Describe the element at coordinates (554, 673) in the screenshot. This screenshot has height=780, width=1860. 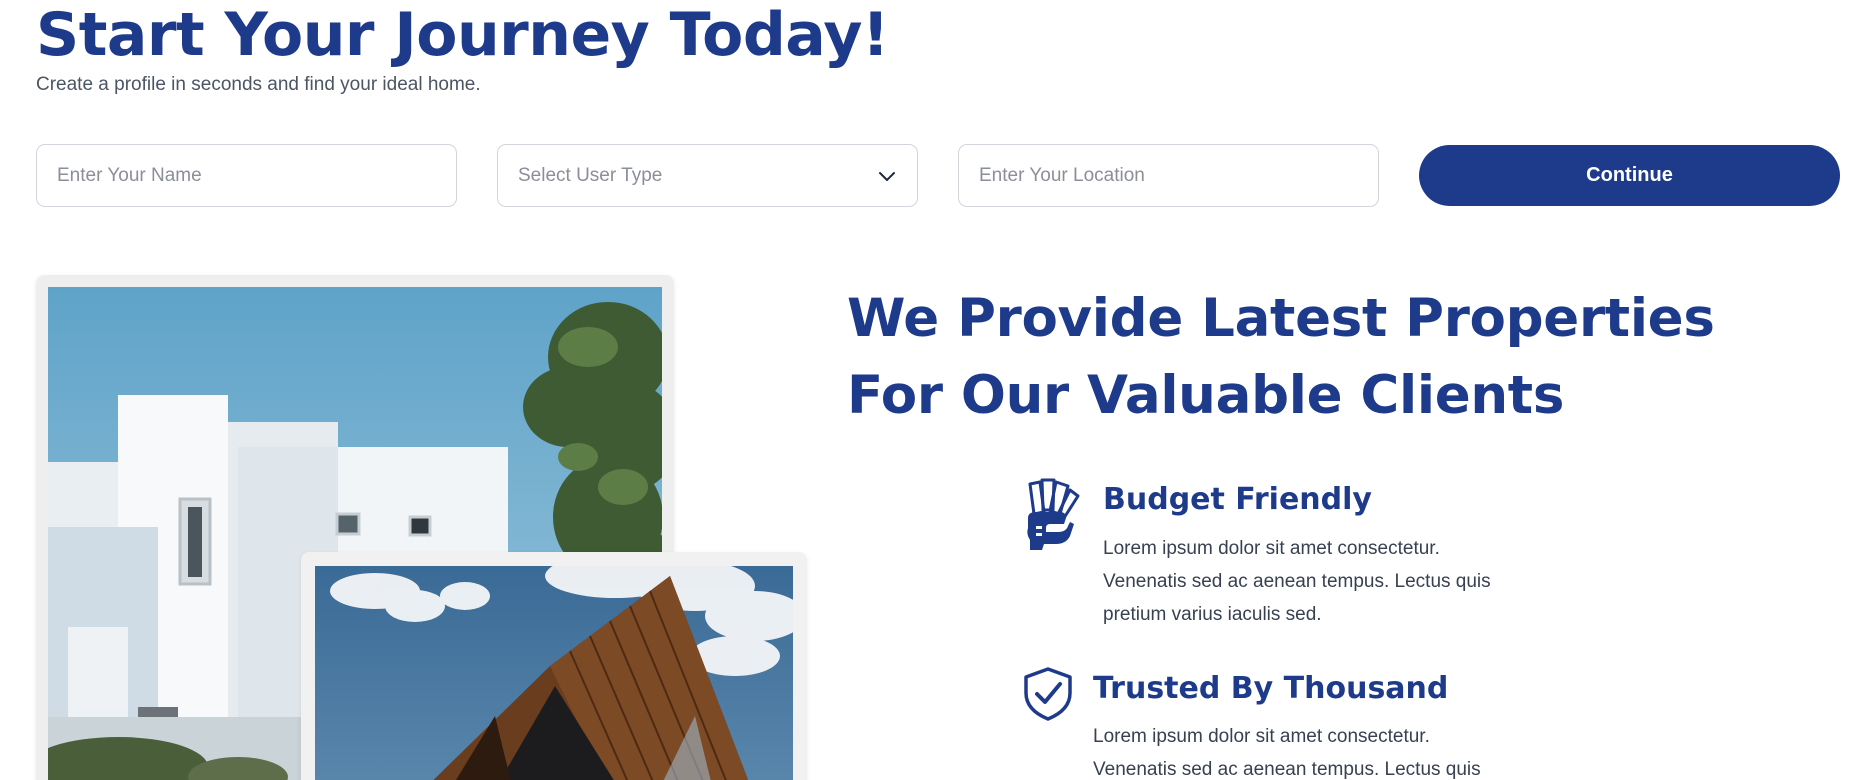
I see `a-frame-cabin-photo` at that location.